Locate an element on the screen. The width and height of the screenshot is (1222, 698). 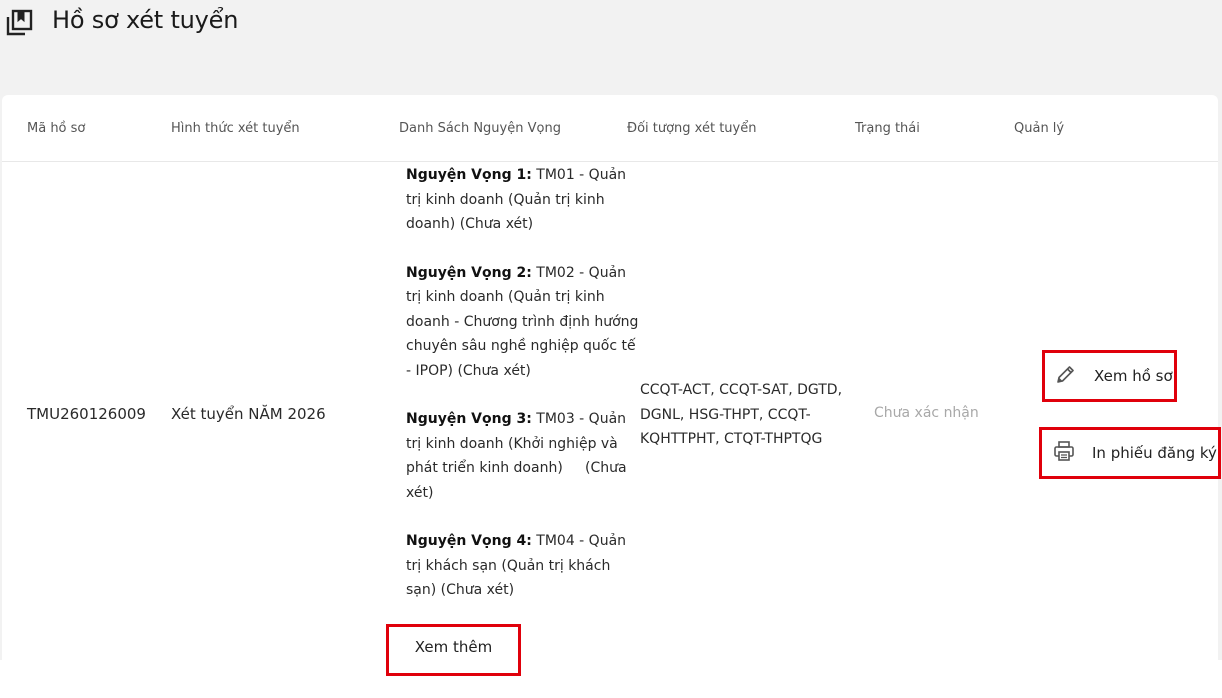
page-title: Hồ sơ xét tuyển is located at coordinates (145, 20).